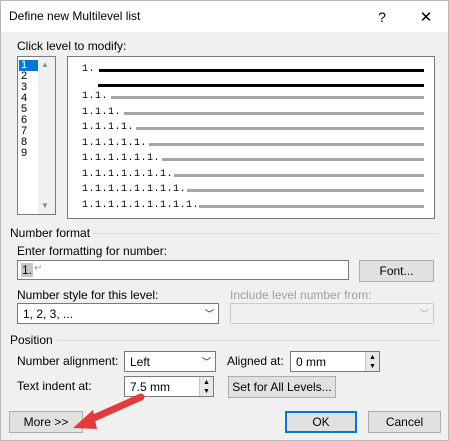 The height and width of the screenshot is (441, 449). Describe the element at coordinates (45, 205) in the screenshot. I see `scroll-down-icon: ▼` at that location.